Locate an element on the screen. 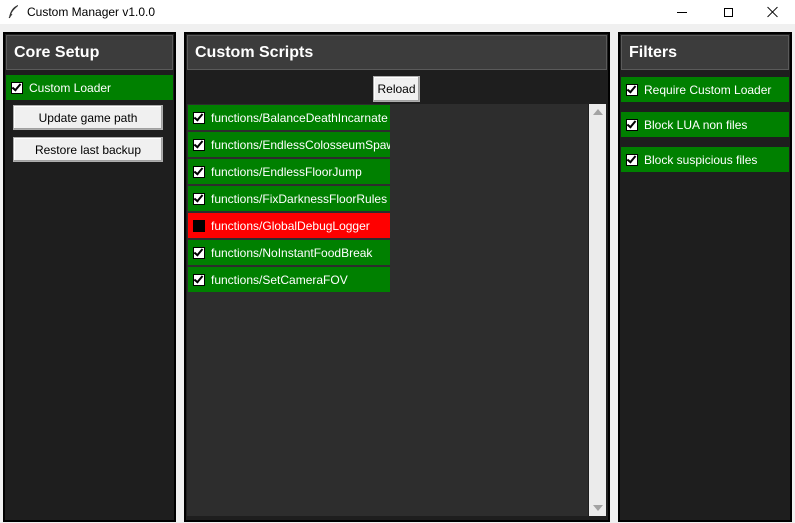 This screenshot has height=523, width=795. script-toggle-label: functions/GlobalDebugLogger is located at coordinates (290, 225).